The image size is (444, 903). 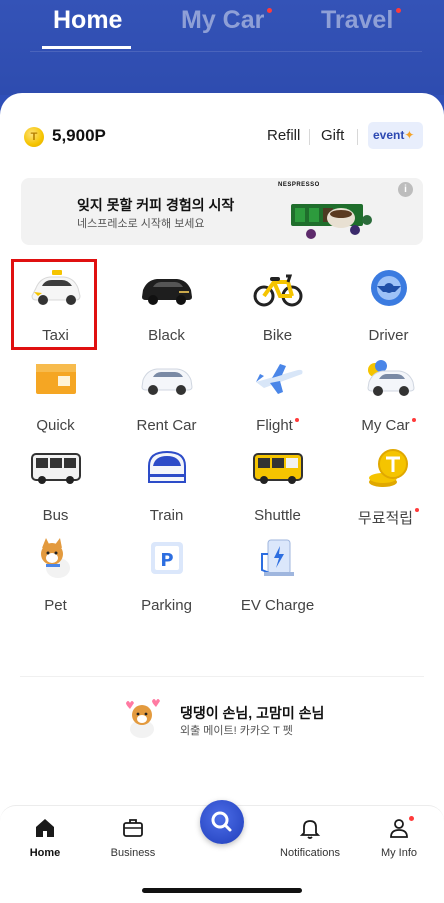 I want to click on bike-icon, so click(x=278, y=290).